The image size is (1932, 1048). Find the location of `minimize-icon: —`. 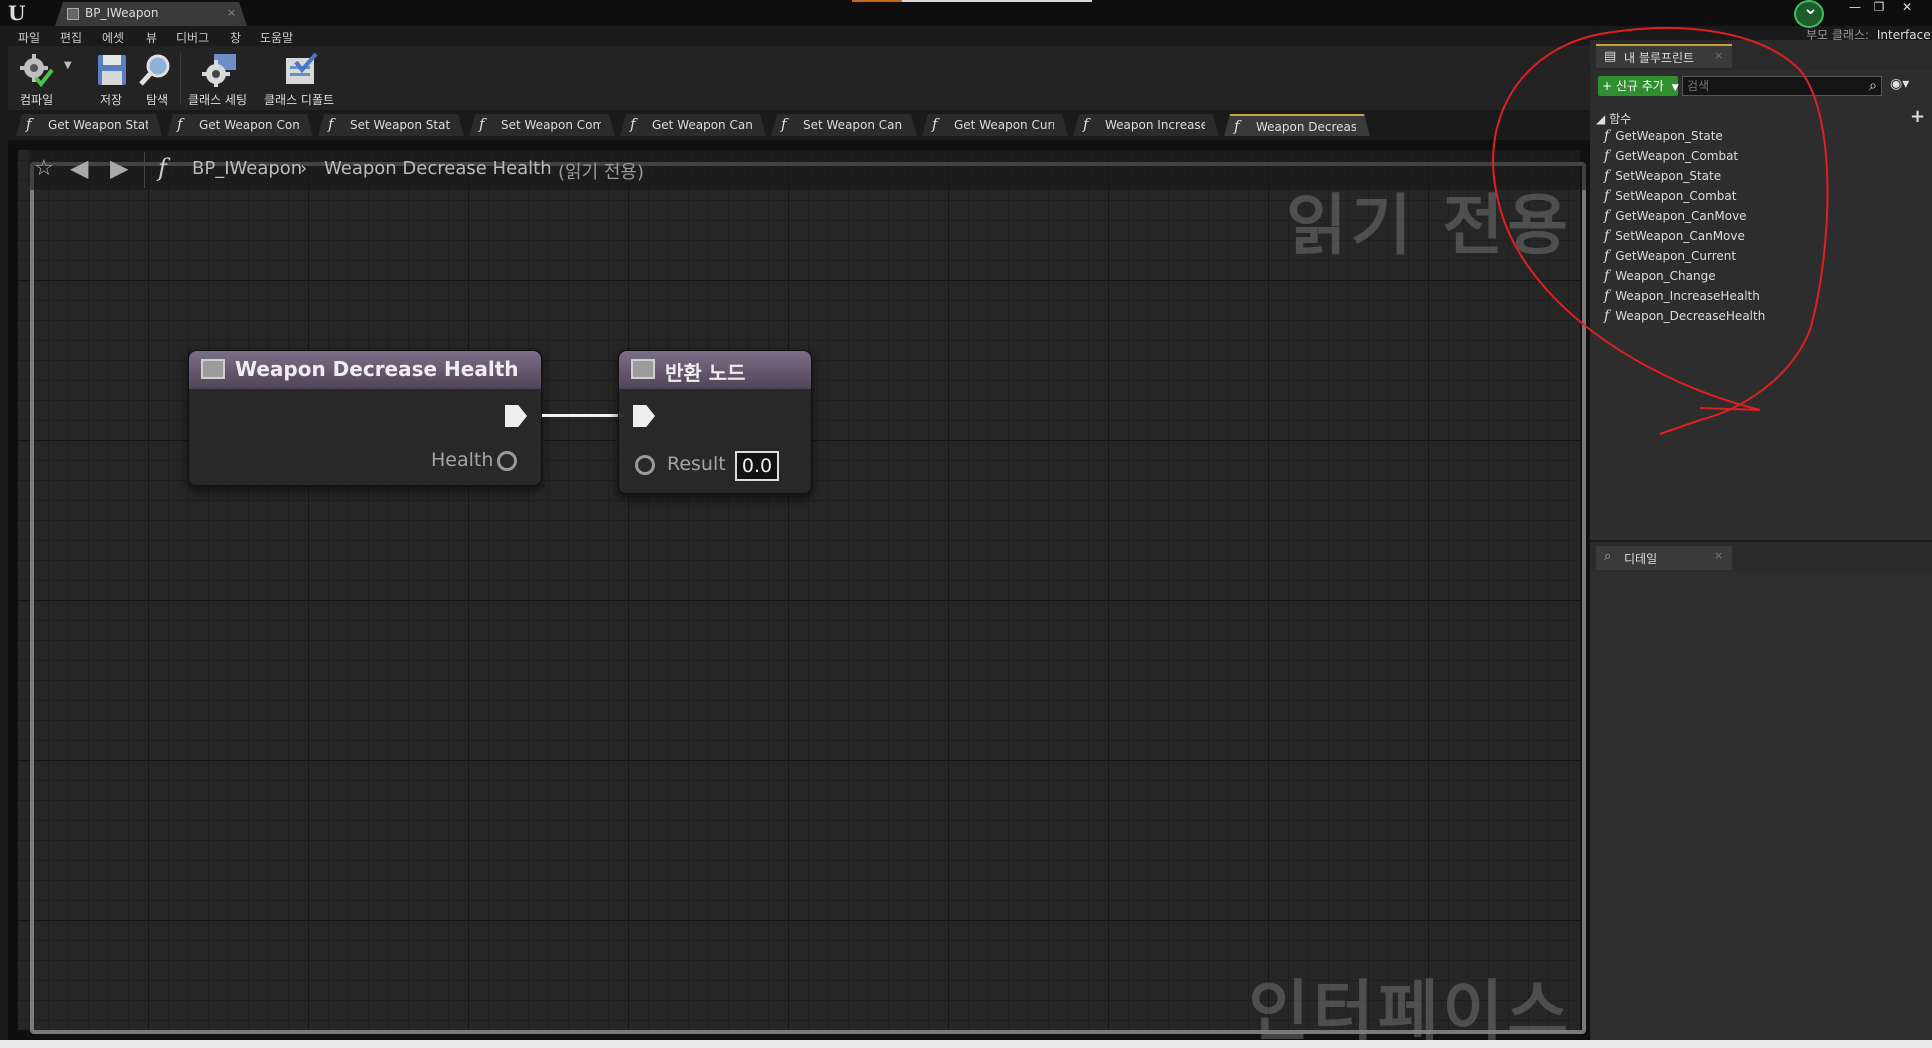

minimize-icon: — is located at coordinates (1855, 8).